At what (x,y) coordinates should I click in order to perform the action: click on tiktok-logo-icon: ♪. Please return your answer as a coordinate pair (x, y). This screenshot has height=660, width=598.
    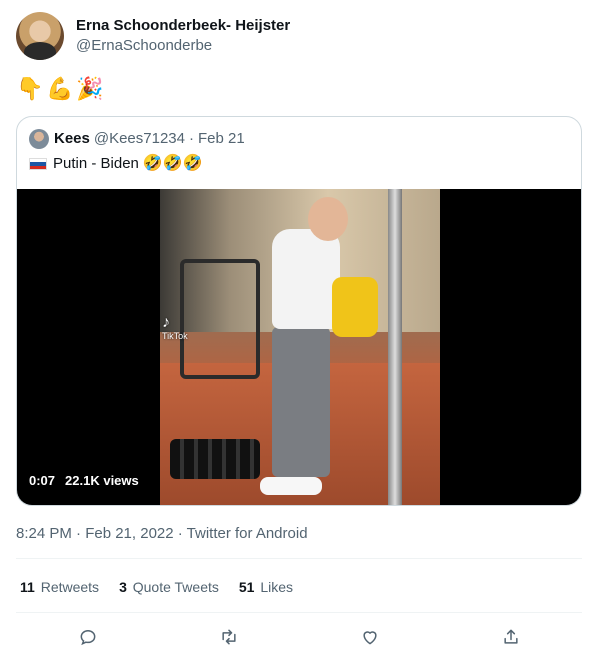
    Looking at the image, I should click on (166, 322).